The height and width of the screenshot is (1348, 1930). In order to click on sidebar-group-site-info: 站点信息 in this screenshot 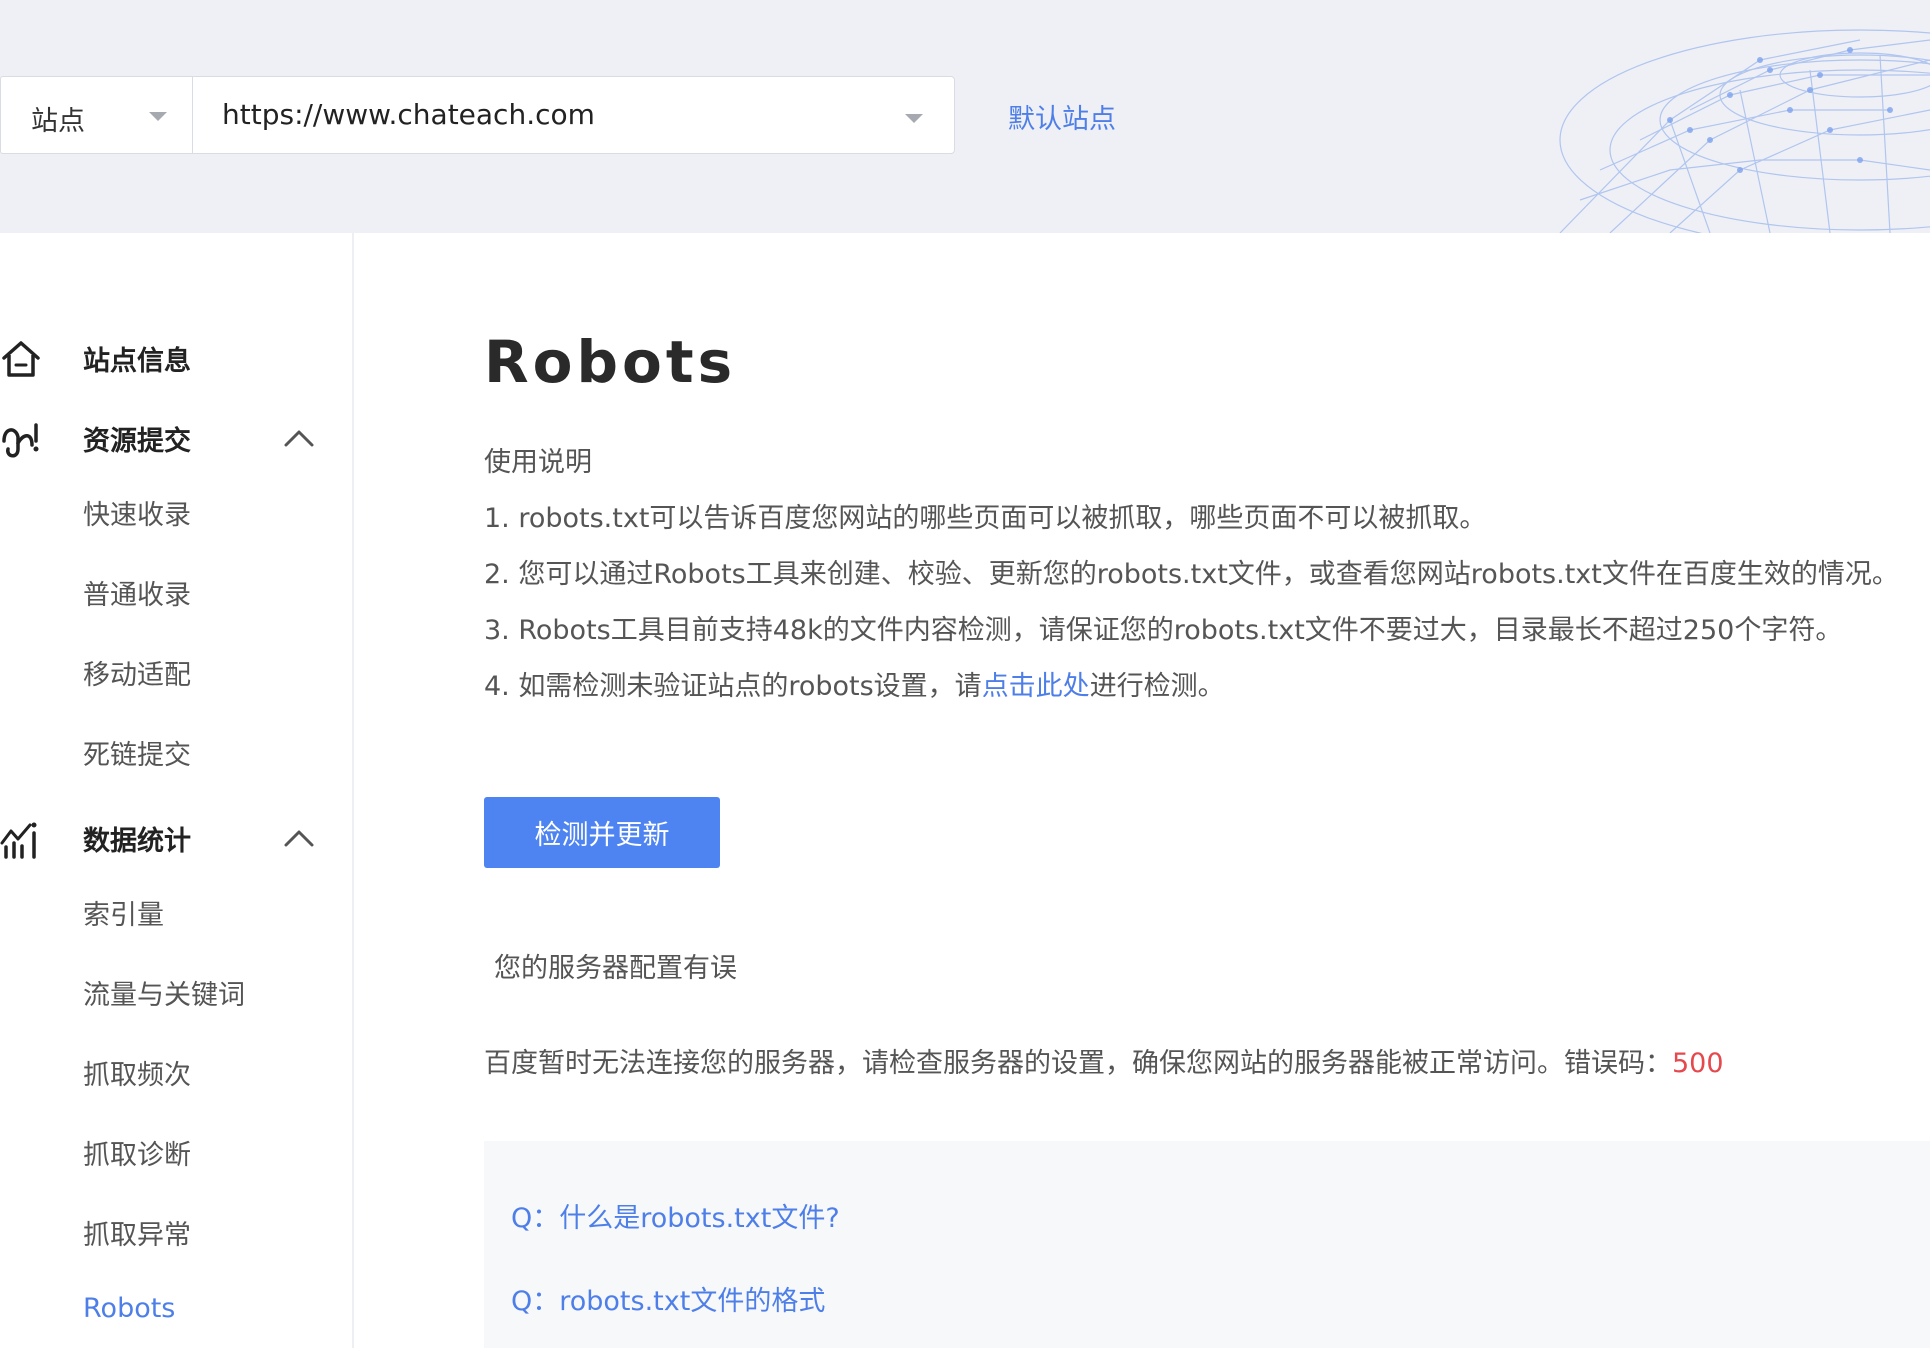, I will do `click(176, 357)`.